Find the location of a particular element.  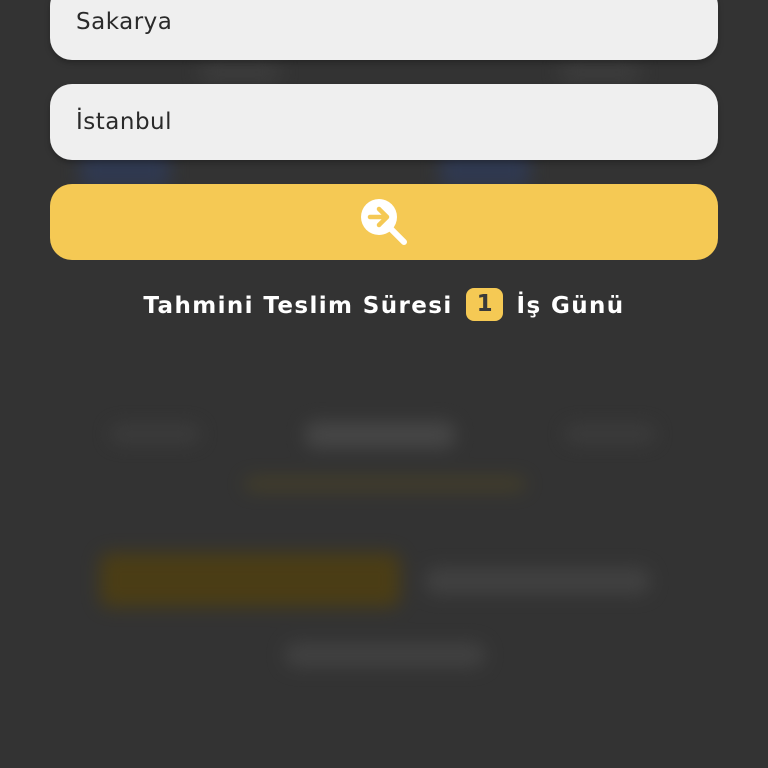

delivery-estimate-label: Tahmini Teslim Süresi is located at coordinates (298, 306).